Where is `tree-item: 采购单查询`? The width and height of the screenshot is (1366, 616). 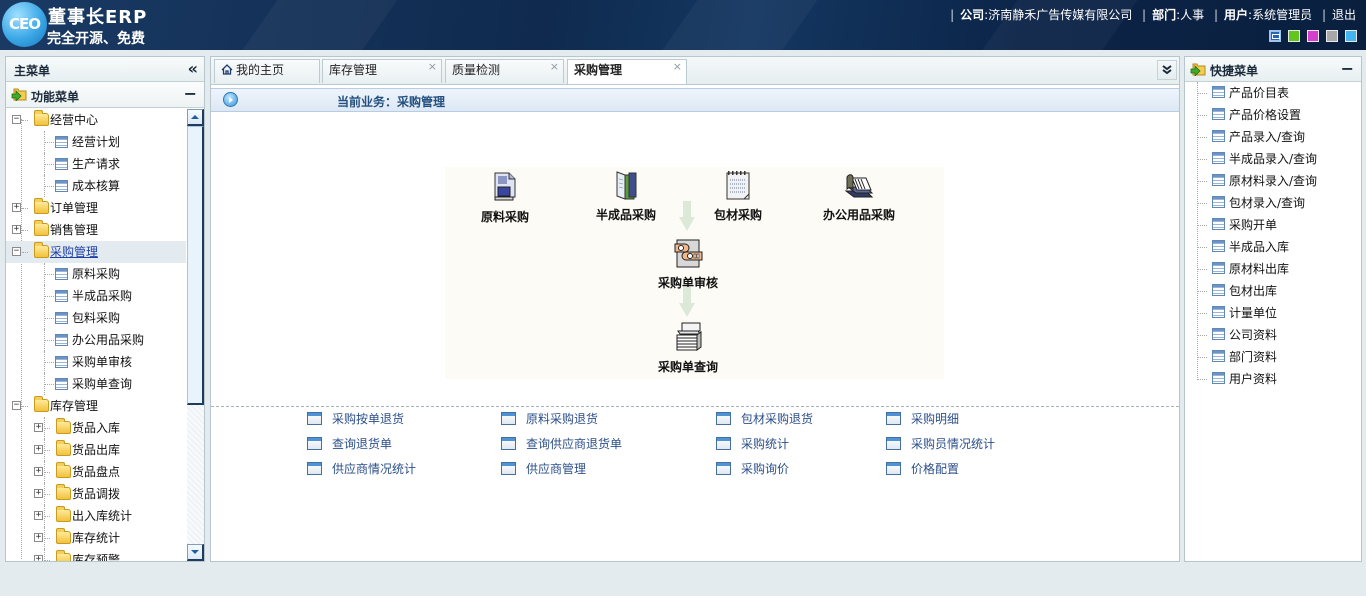 tree-item: 采购单查询 is located at coordinates (96, 384).